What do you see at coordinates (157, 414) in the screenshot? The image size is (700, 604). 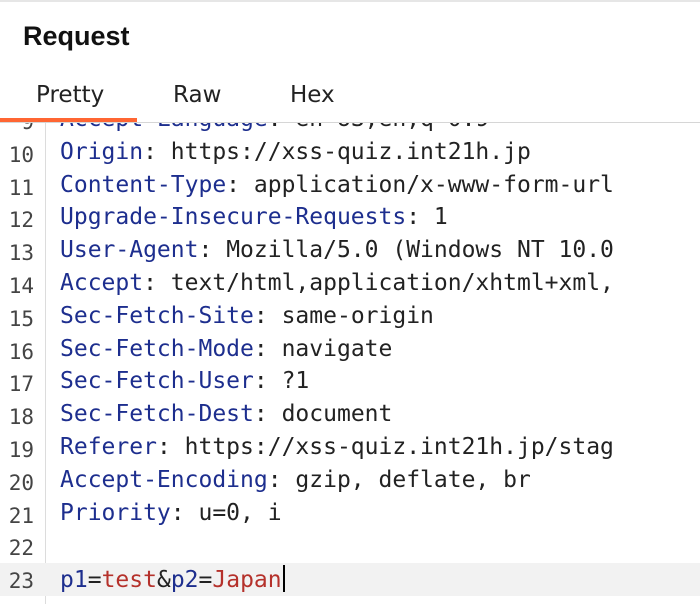 I see `header-name: Sec-Fetch-Dest` at bounding box center [157, 414].